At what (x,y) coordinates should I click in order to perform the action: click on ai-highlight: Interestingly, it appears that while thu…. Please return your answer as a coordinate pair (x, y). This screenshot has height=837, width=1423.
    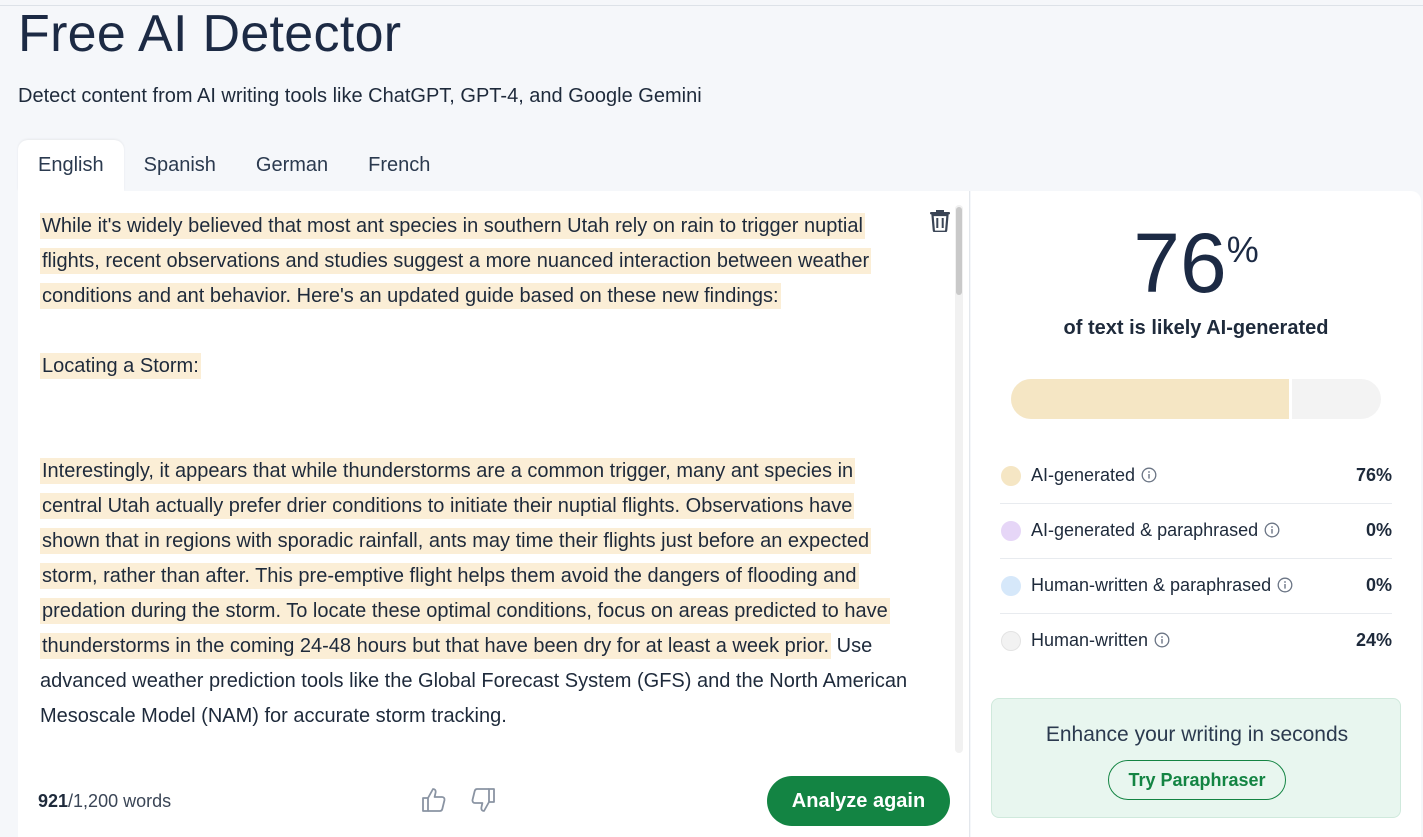
    Looking at the image, I should click on (465, 558).